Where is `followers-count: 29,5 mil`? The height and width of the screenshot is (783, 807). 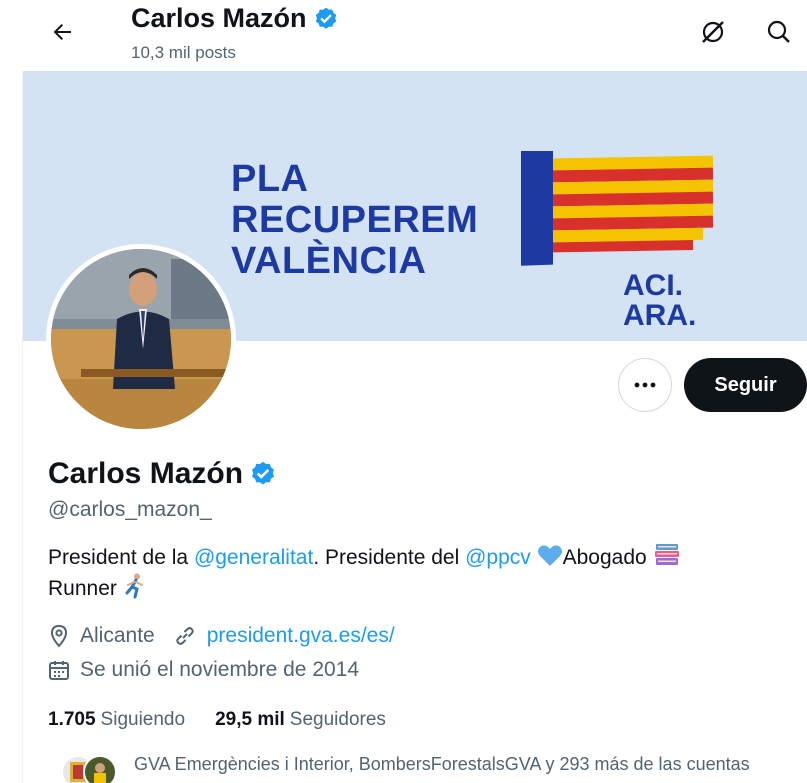
followers-count: 29,5 mil is located at coordinates (250, 719).